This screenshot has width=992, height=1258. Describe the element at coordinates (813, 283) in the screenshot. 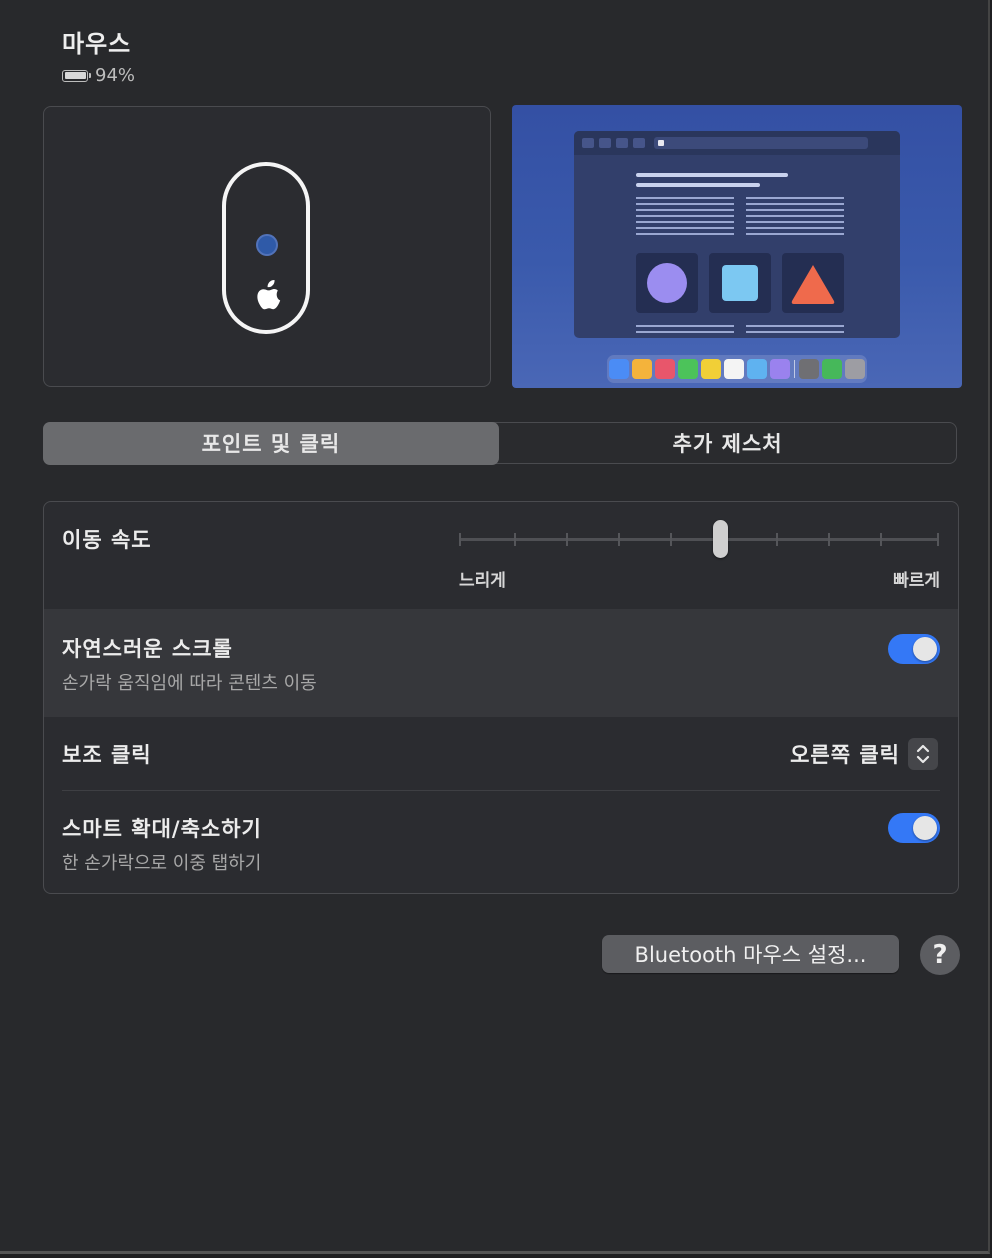

I see `preview-triangle-tile` at that location.